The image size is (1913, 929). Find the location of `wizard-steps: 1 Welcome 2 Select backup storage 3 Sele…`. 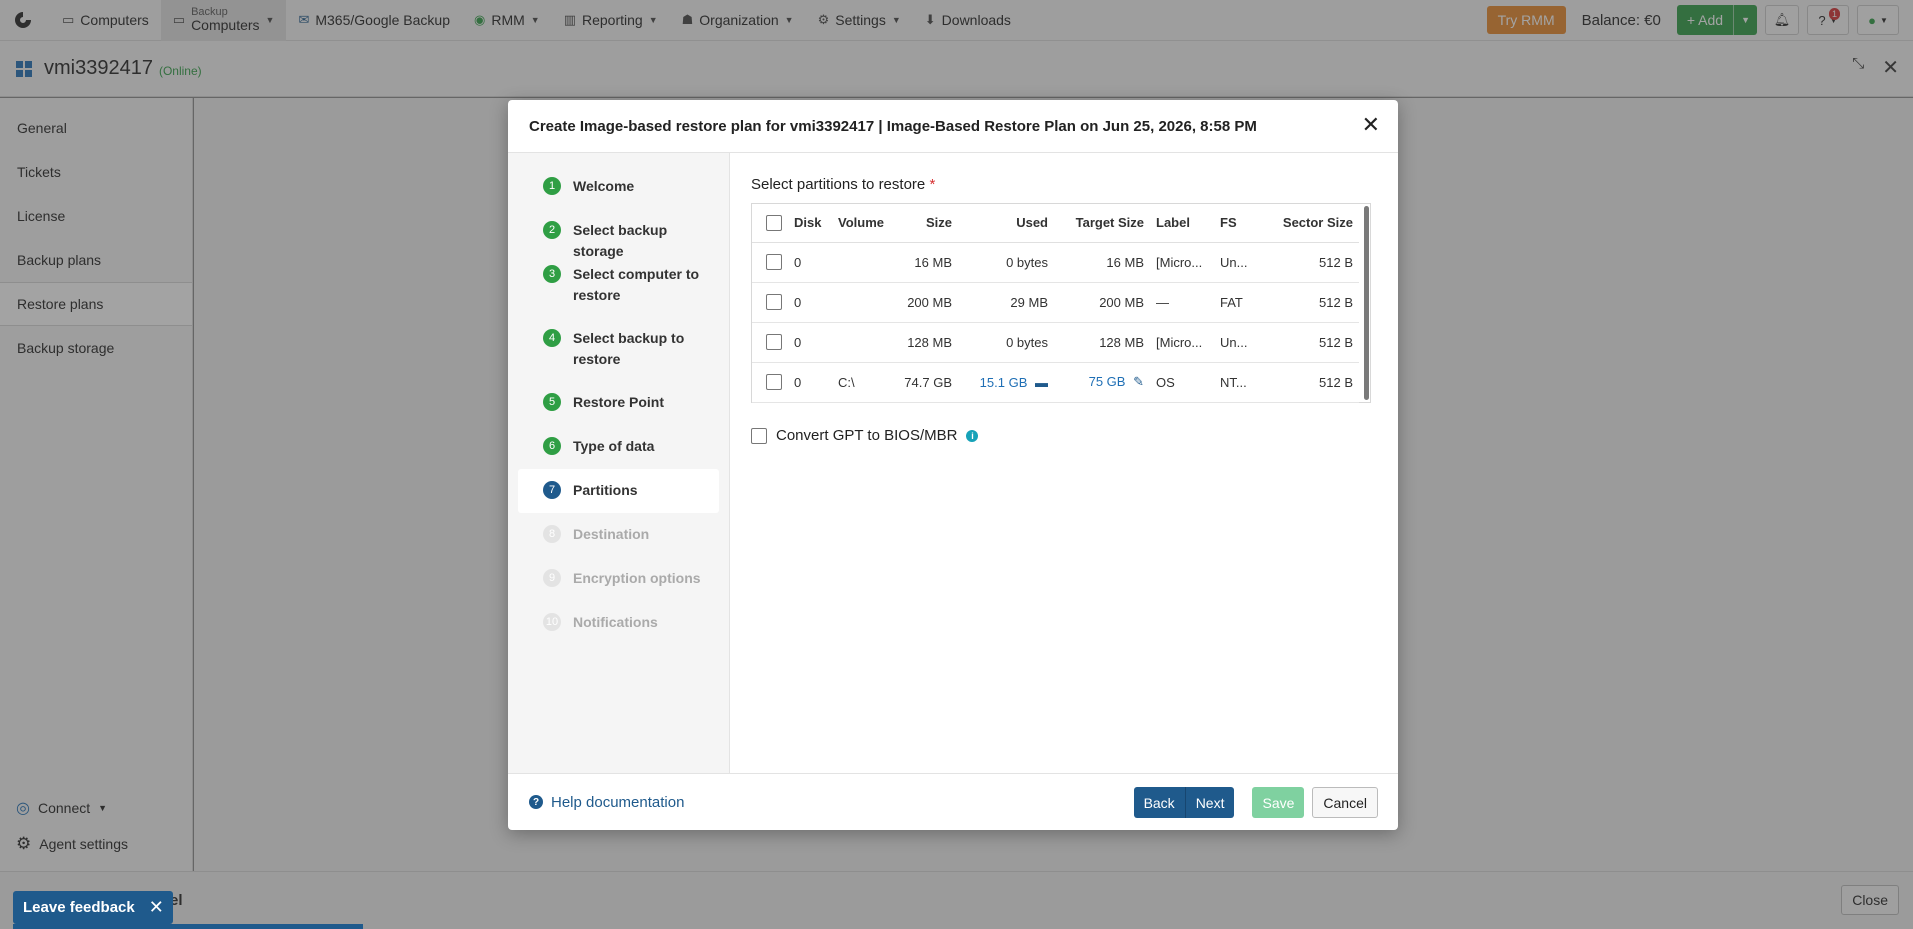

wizard-steps: 1 Welcome 2 Select backup storage 3 Sele… is located at coordinates (619, 463).